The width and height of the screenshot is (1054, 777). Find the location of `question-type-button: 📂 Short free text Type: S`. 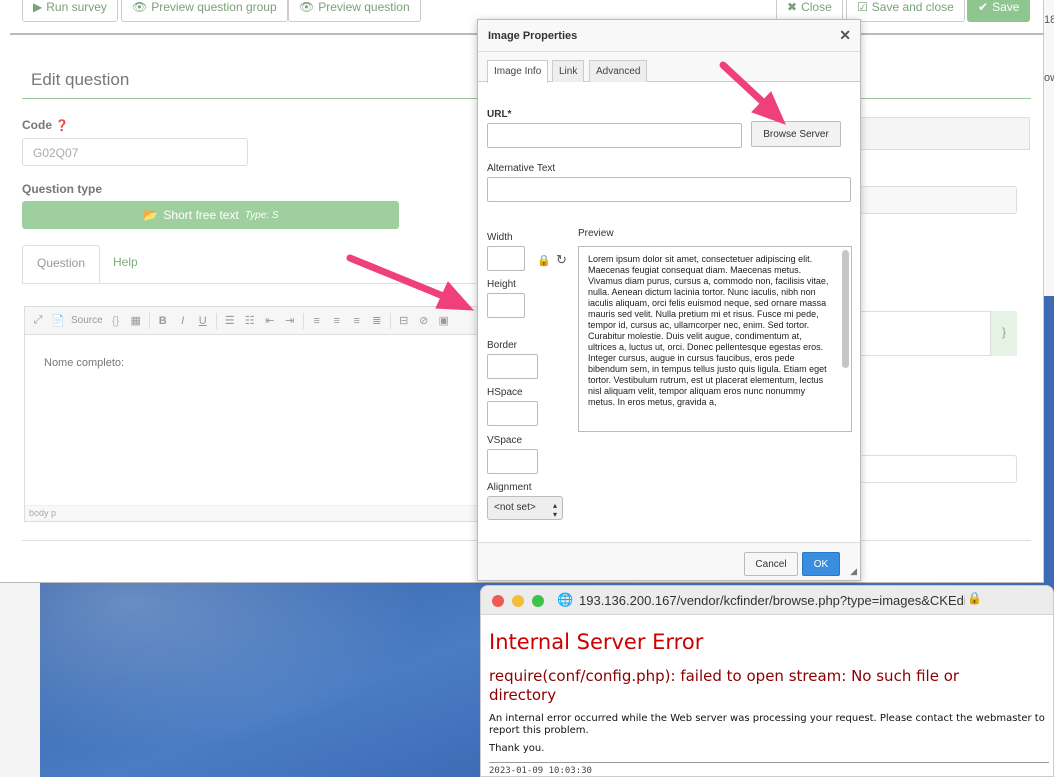

question-type-button: 📂 Short free text Type: S is located at coordinates (210, 215).